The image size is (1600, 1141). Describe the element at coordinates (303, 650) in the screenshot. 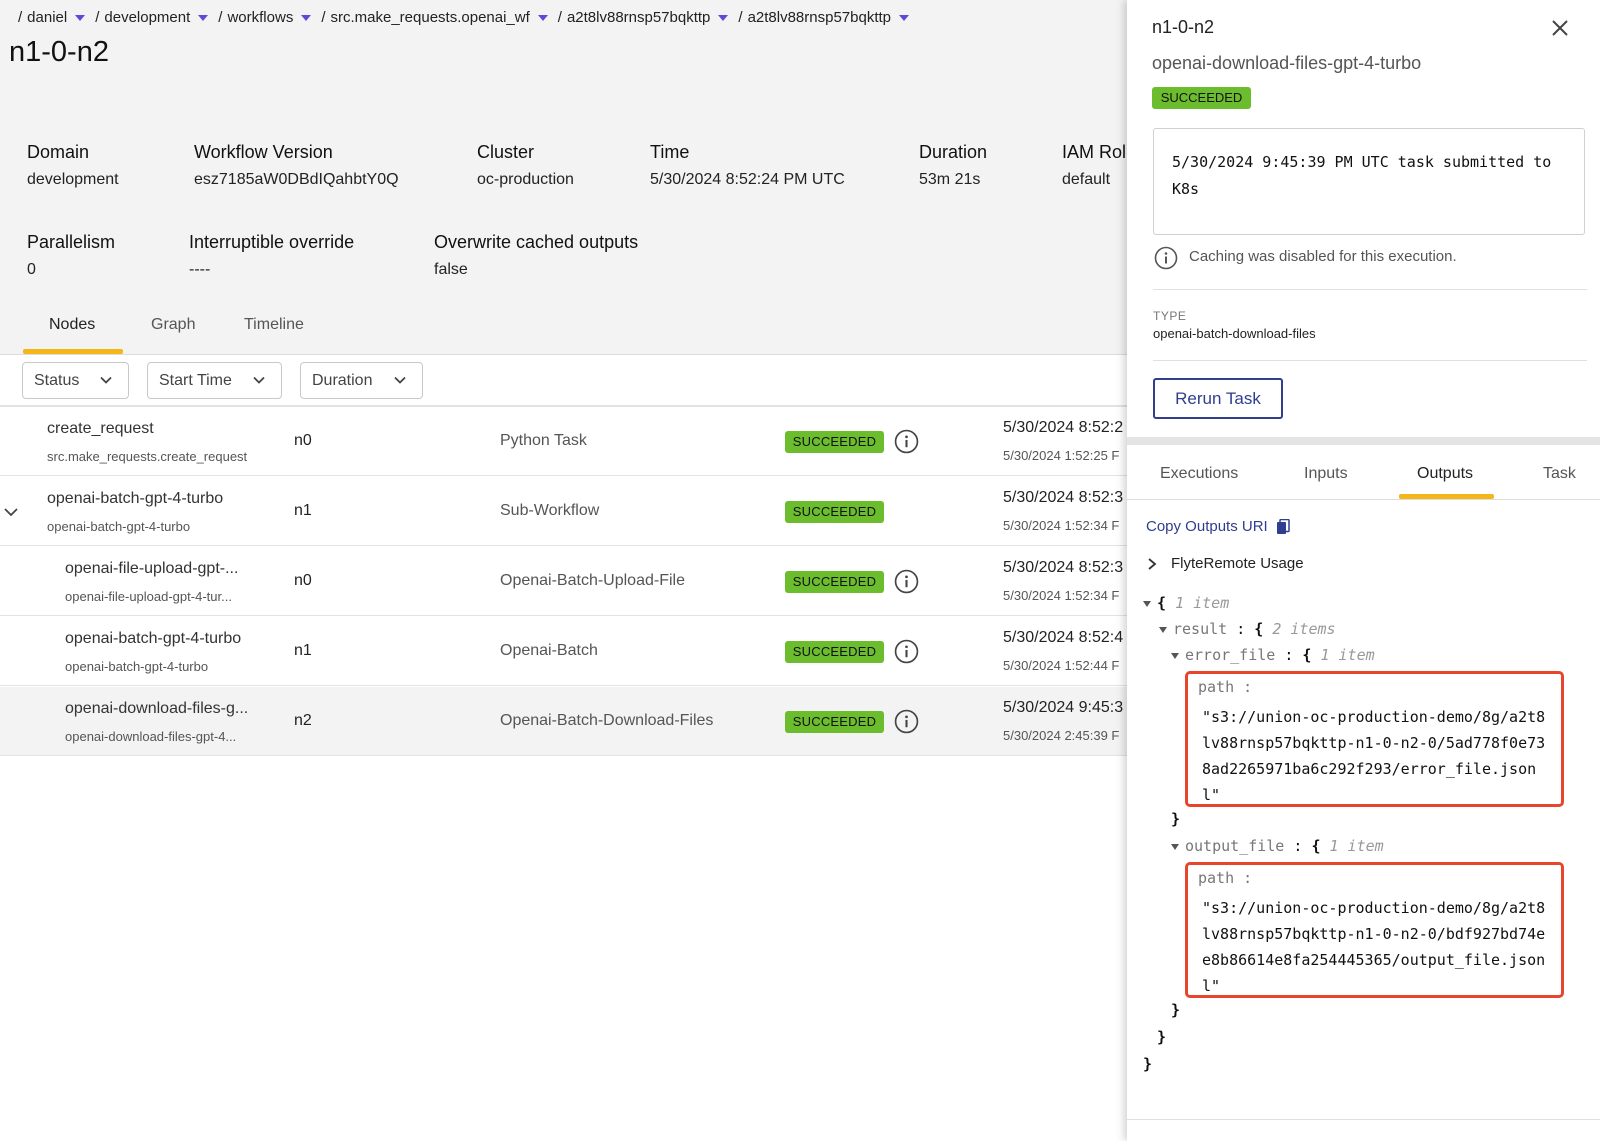

I see `node-id: n1` at that location.